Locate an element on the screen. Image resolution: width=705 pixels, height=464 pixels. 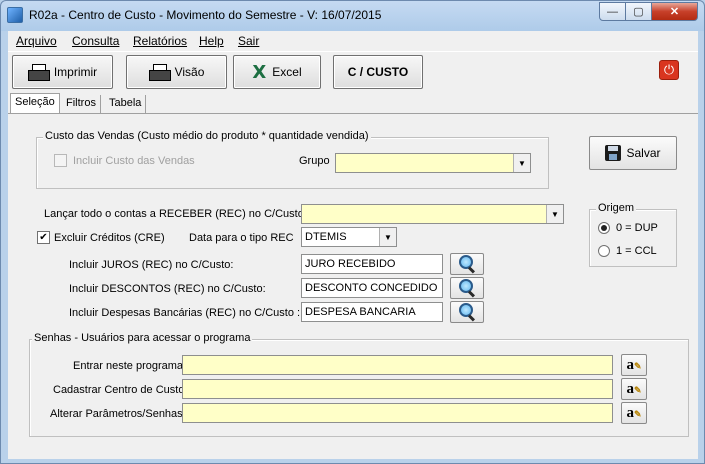
menu-consulta: Consulta is located at coordinates (95, 41).